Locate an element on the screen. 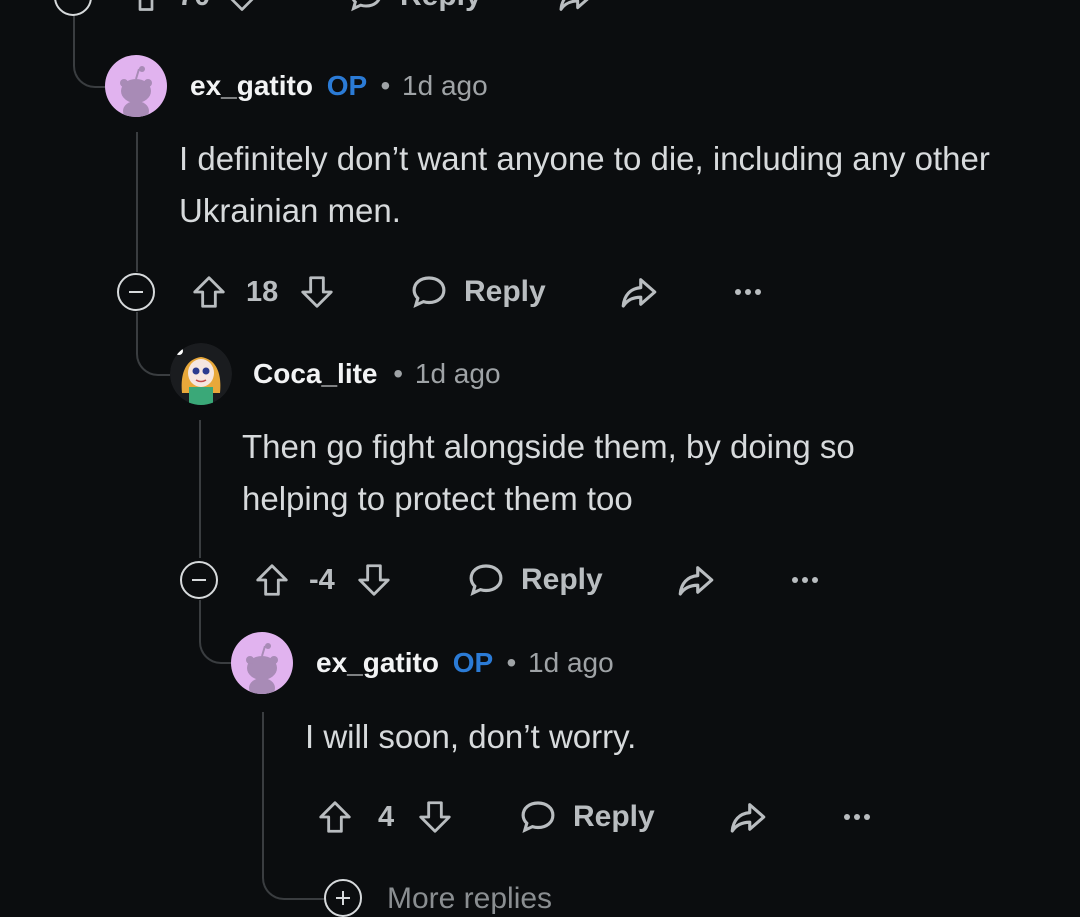 The image size is (1080, 917). vote-actions: 70 is located at coordinates (194, 9).